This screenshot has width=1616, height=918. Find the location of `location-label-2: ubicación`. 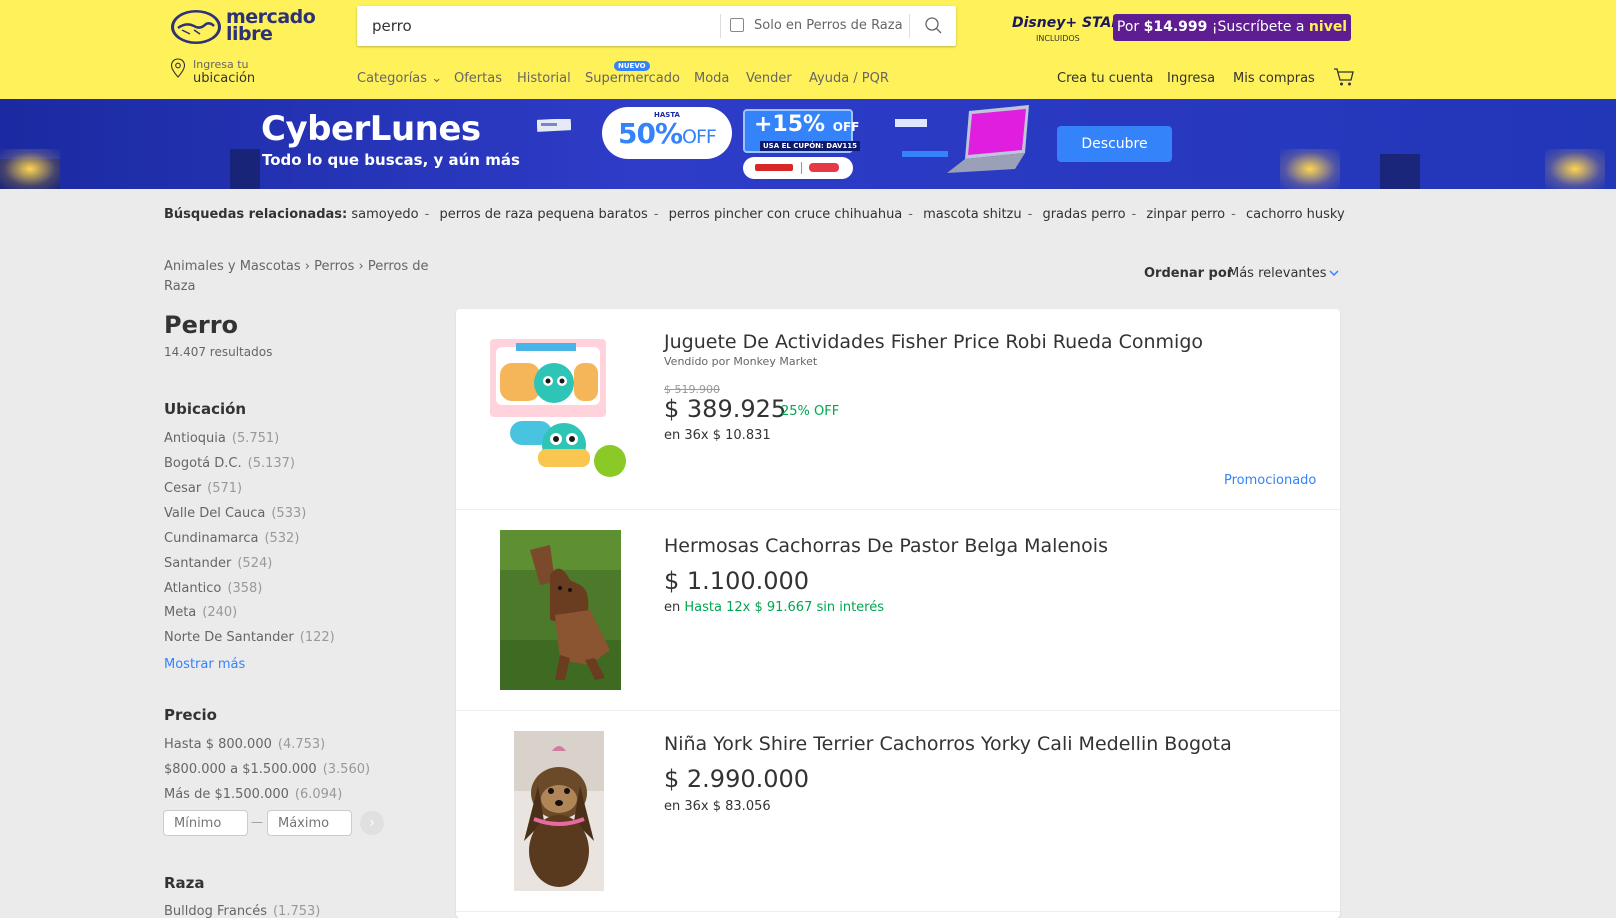

location-label-2: ubicación is located at coordinates (224, 78).